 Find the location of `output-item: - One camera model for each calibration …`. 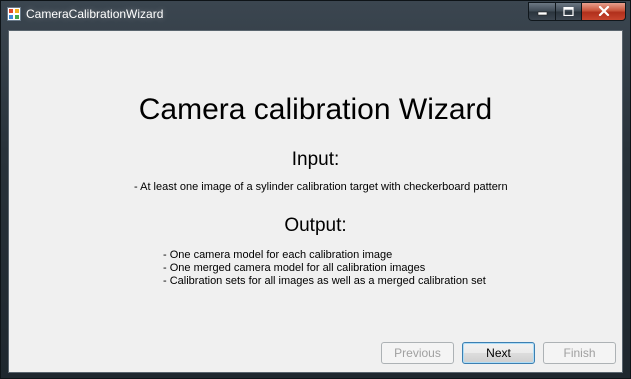

output-item: - One camera model for each calibration … is located at coordinates (278, 255).